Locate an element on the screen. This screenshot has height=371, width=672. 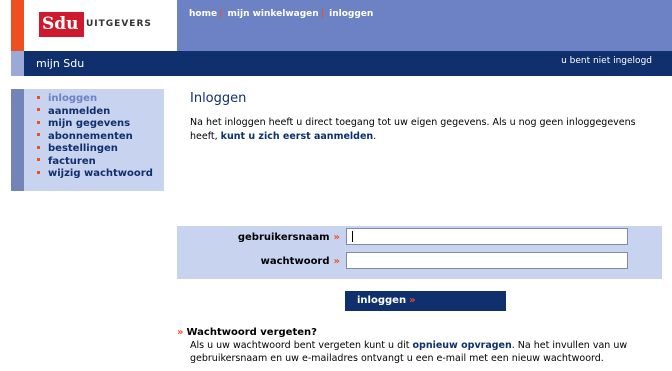
status-bar: u bent niet ingelogd is located at coordinates (424, 63).